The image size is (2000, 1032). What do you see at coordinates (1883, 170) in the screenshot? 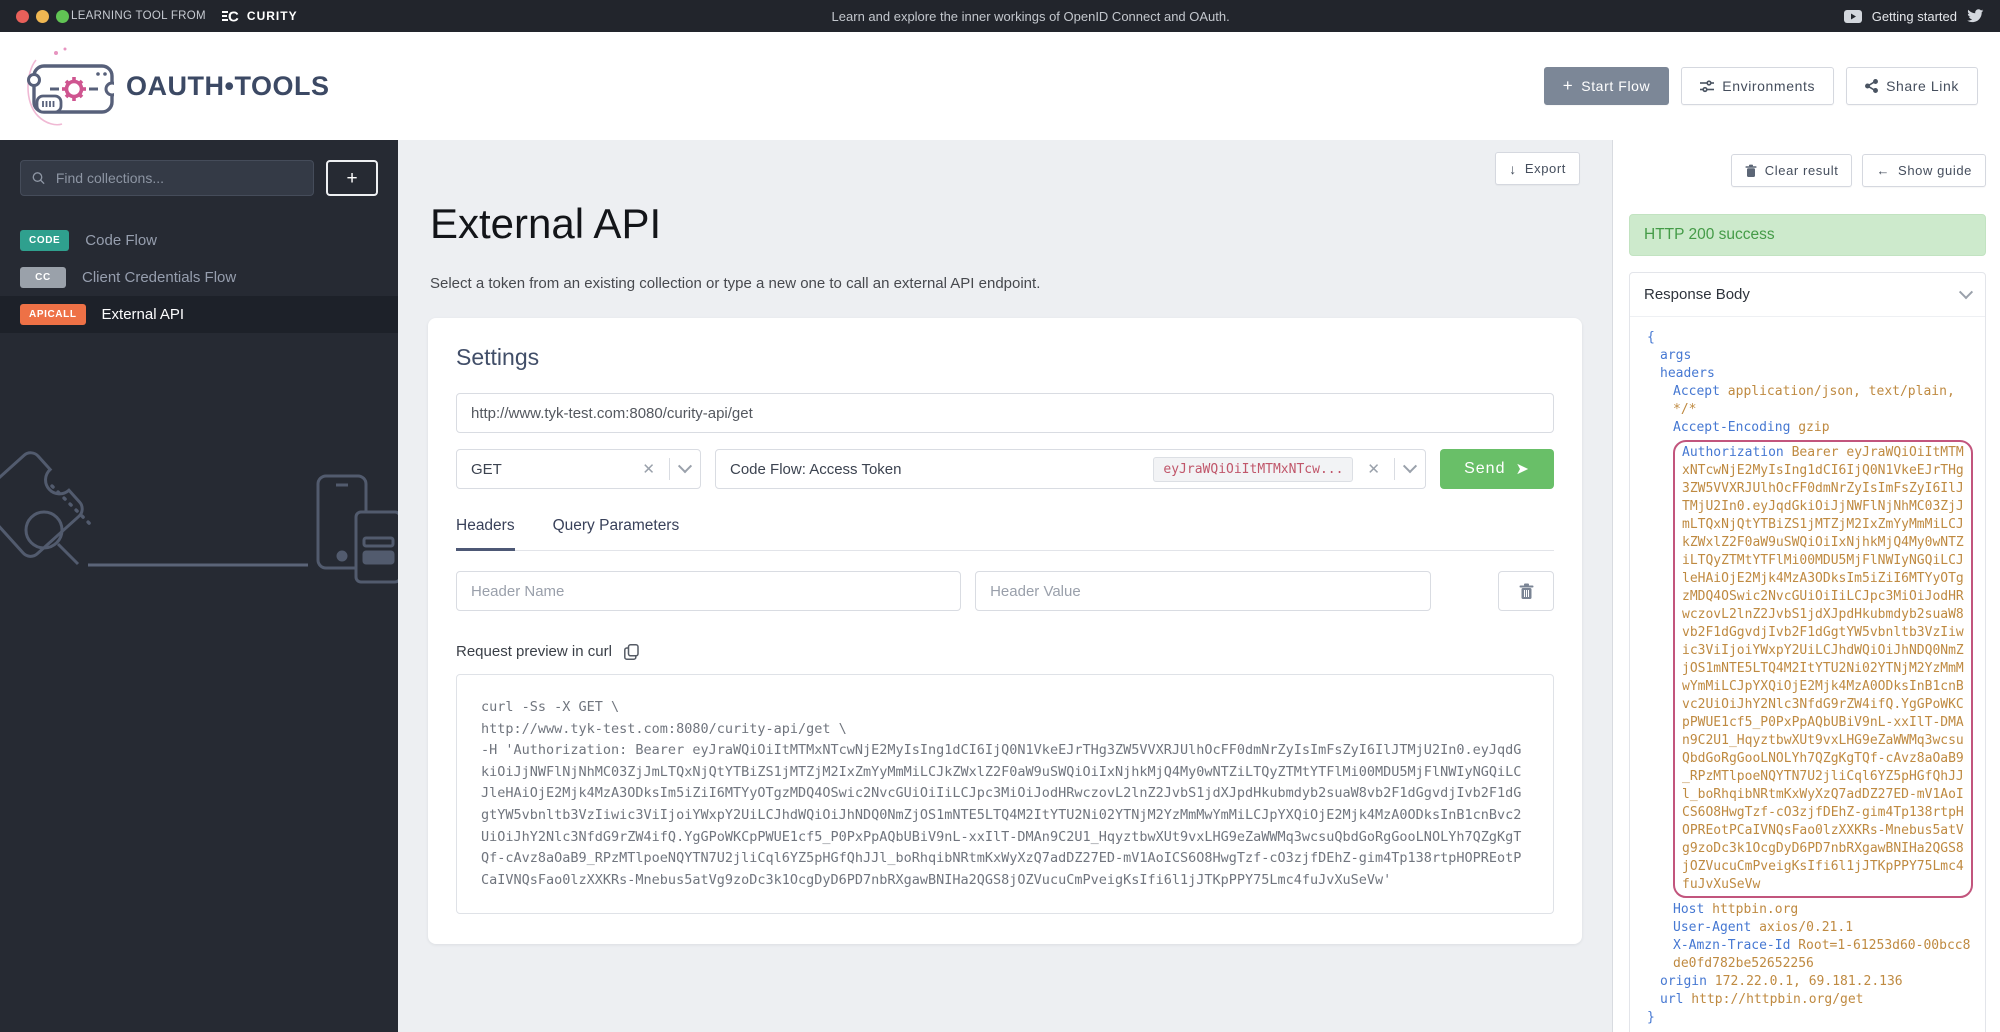
I see `back-arrow-icon: ←` at bounding box center [1883, 170].